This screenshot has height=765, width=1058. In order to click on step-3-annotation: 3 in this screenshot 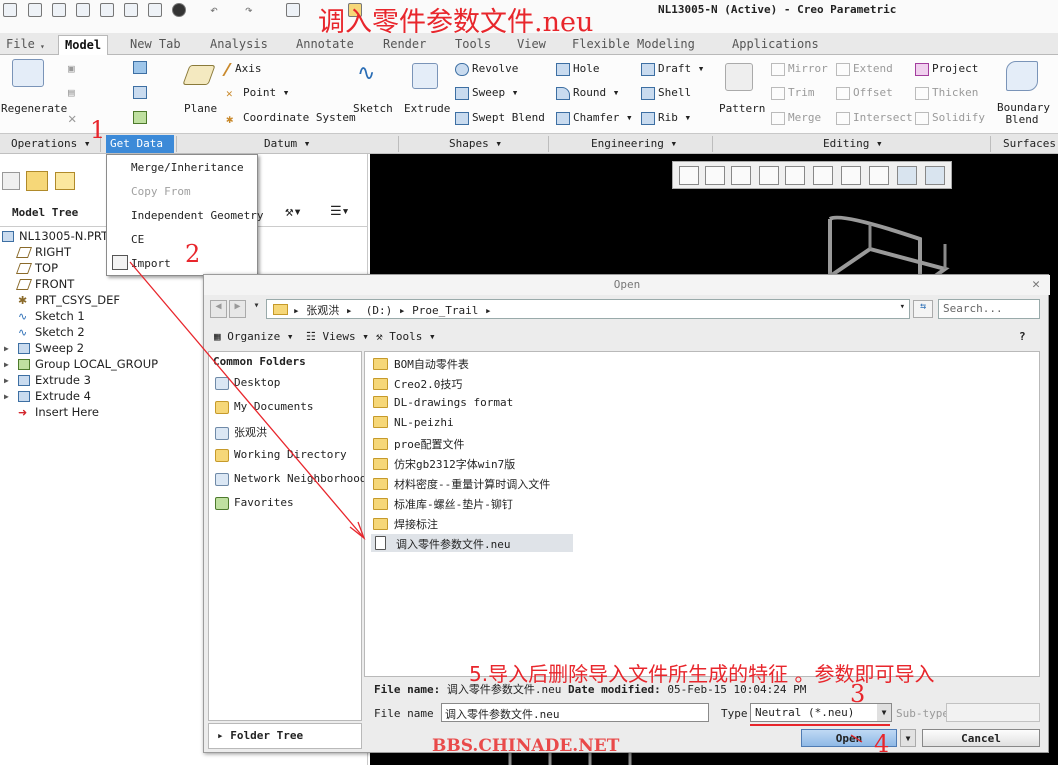, I will do `click(858, 694)`.